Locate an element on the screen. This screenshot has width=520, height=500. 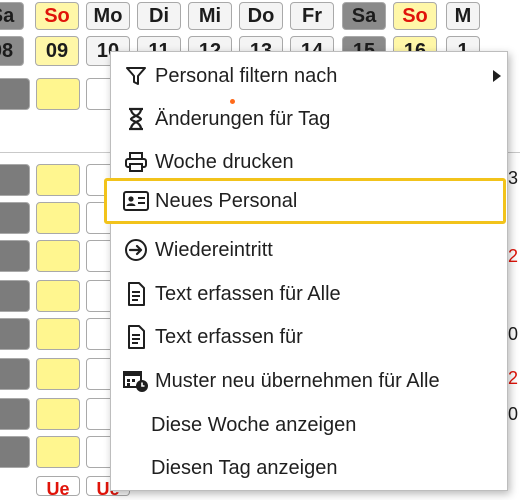
weekday-header: Di is located at coordinates (159, 16).